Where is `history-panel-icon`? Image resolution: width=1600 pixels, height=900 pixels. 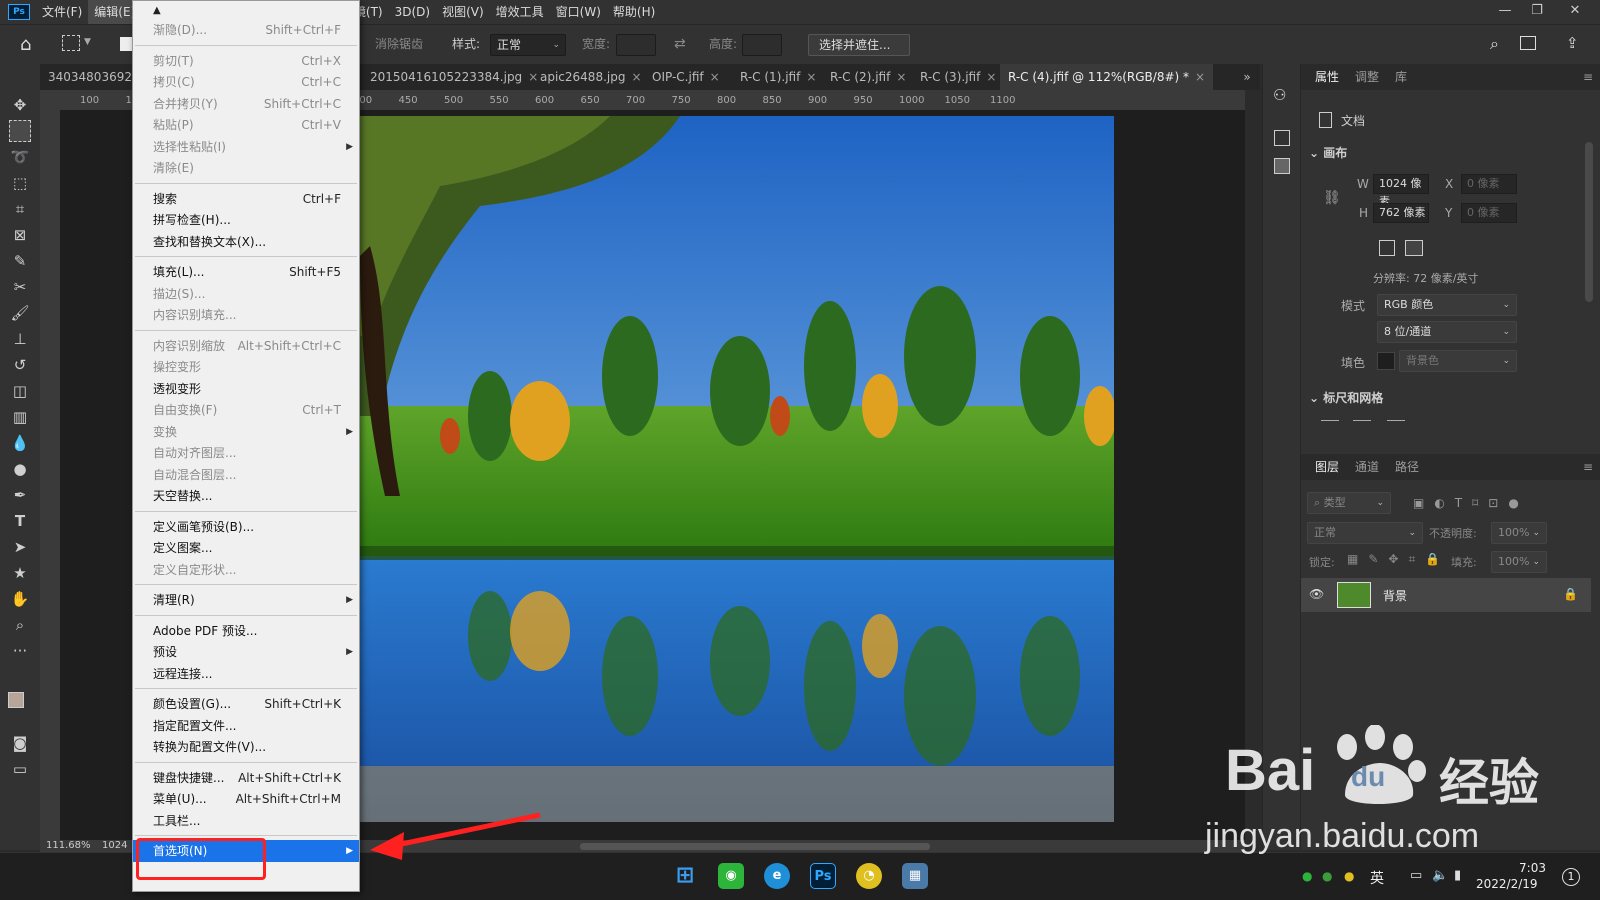
history-panel-icon is located at coordinates (1282, 138).